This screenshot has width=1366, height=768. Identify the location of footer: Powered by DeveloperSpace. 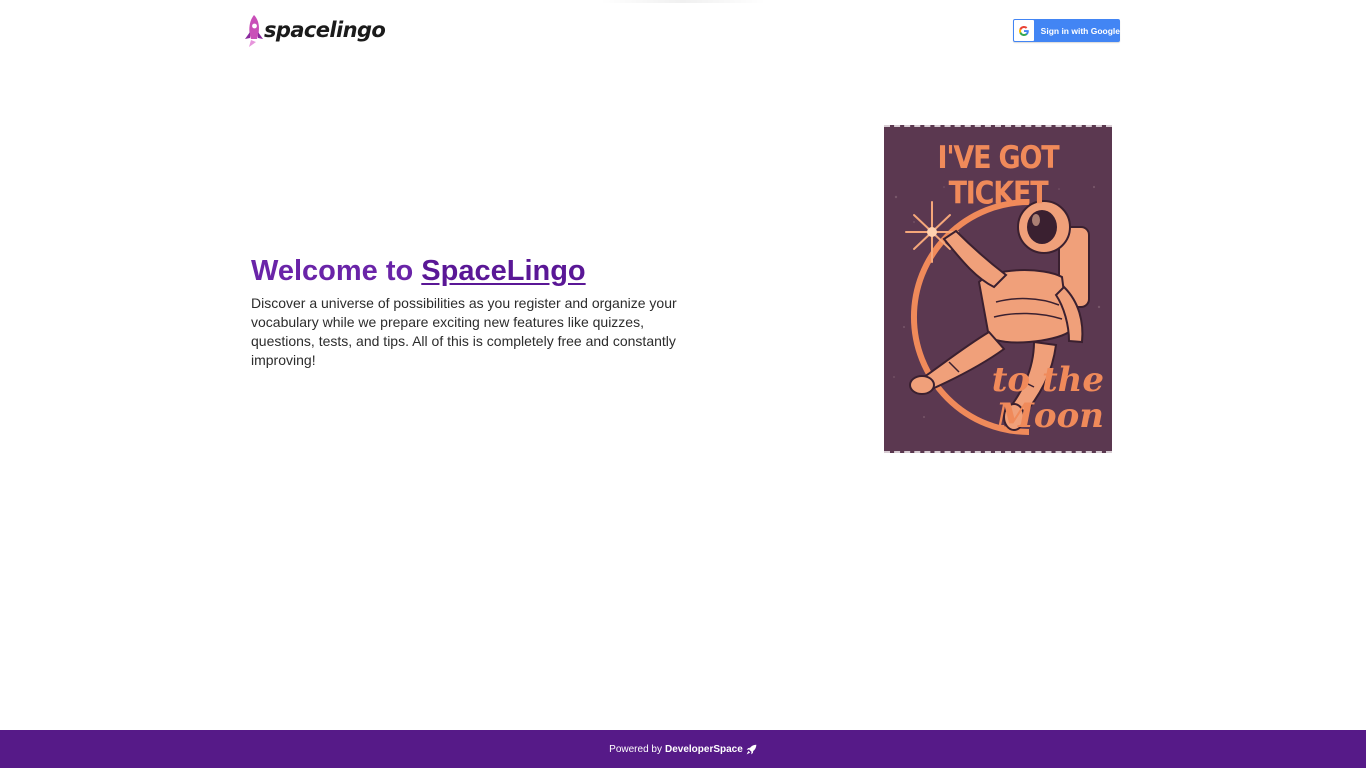
(683, 749).